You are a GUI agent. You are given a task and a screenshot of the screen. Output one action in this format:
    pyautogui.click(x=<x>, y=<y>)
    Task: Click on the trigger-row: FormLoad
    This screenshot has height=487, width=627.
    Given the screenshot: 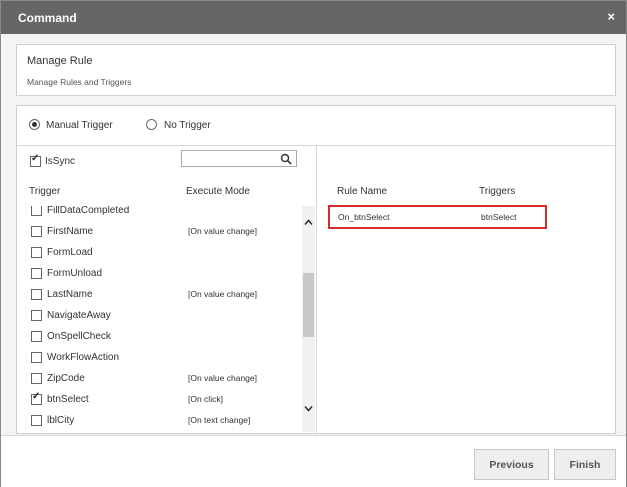 What is the action you would take?
    pyautogui.click(x=159, y=251)
    